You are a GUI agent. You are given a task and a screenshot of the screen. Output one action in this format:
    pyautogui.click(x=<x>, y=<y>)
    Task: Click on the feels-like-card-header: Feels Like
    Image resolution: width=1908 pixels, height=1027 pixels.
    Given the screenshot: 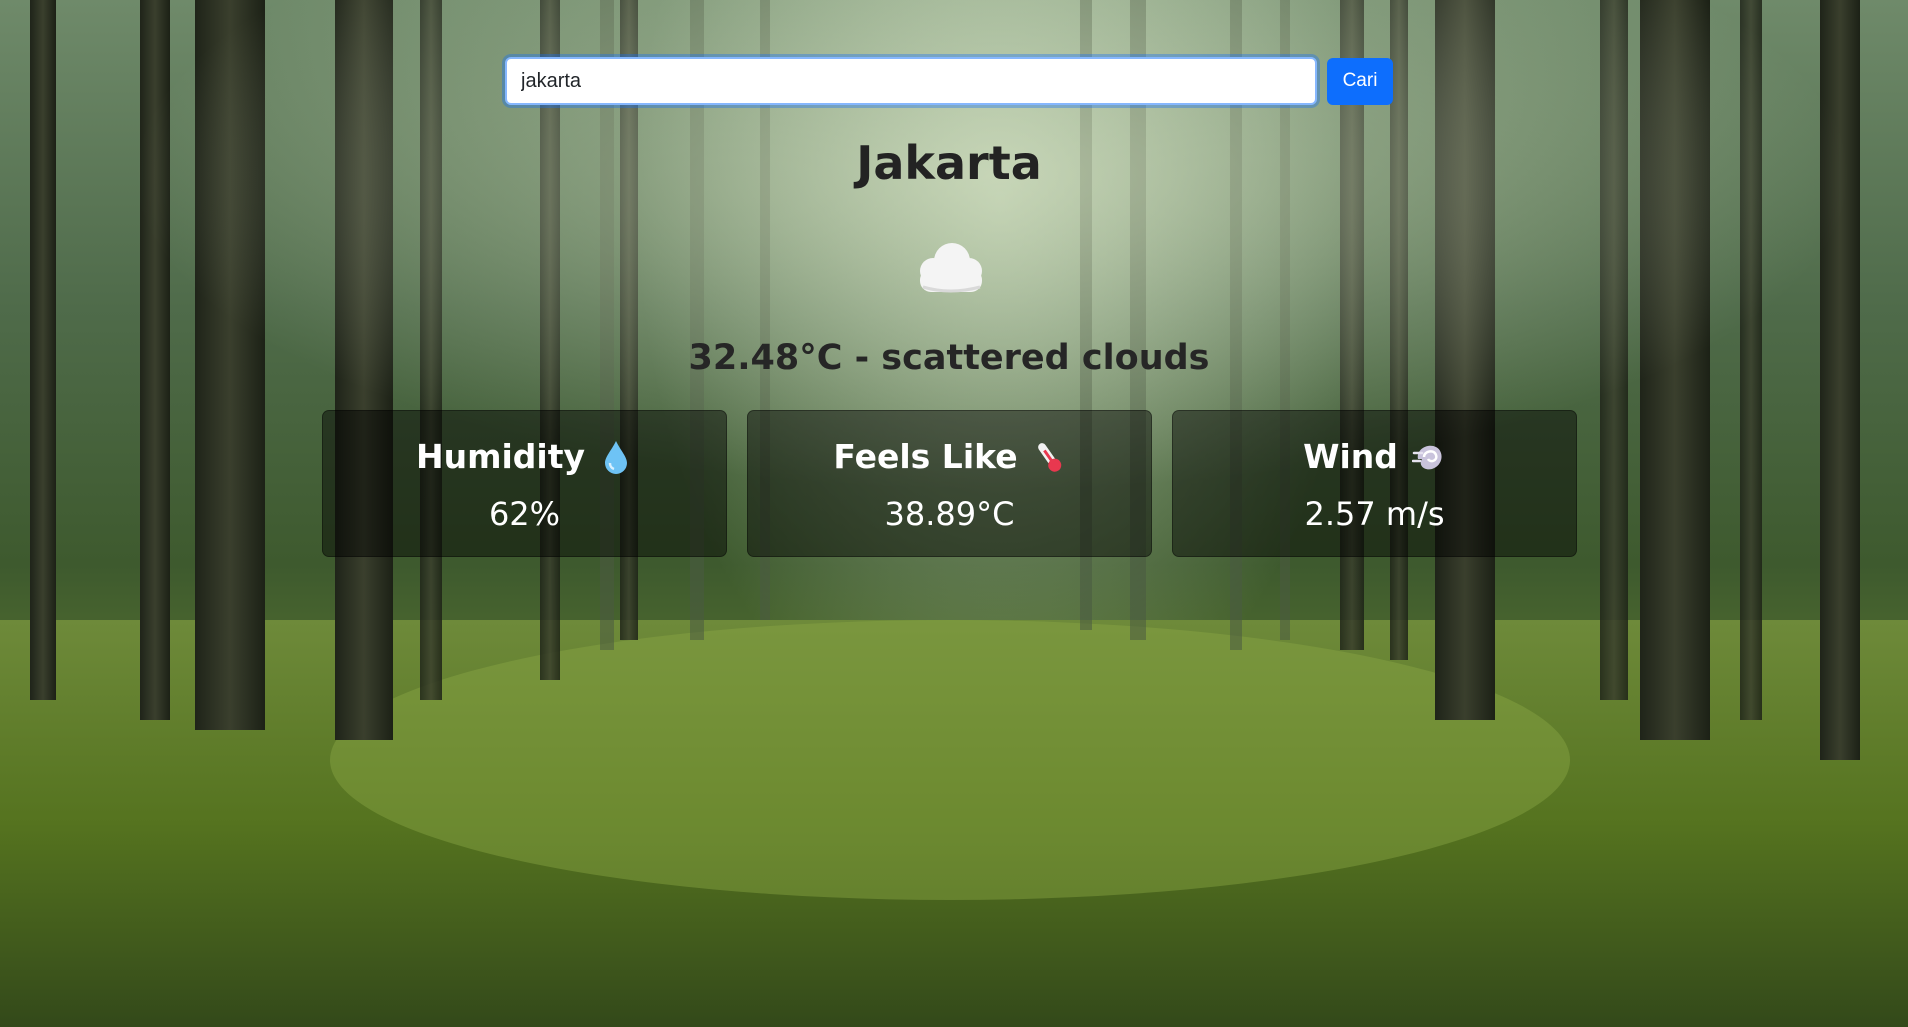 What is the action you would take?
    pyautogui.click(x=949, y=456)
    